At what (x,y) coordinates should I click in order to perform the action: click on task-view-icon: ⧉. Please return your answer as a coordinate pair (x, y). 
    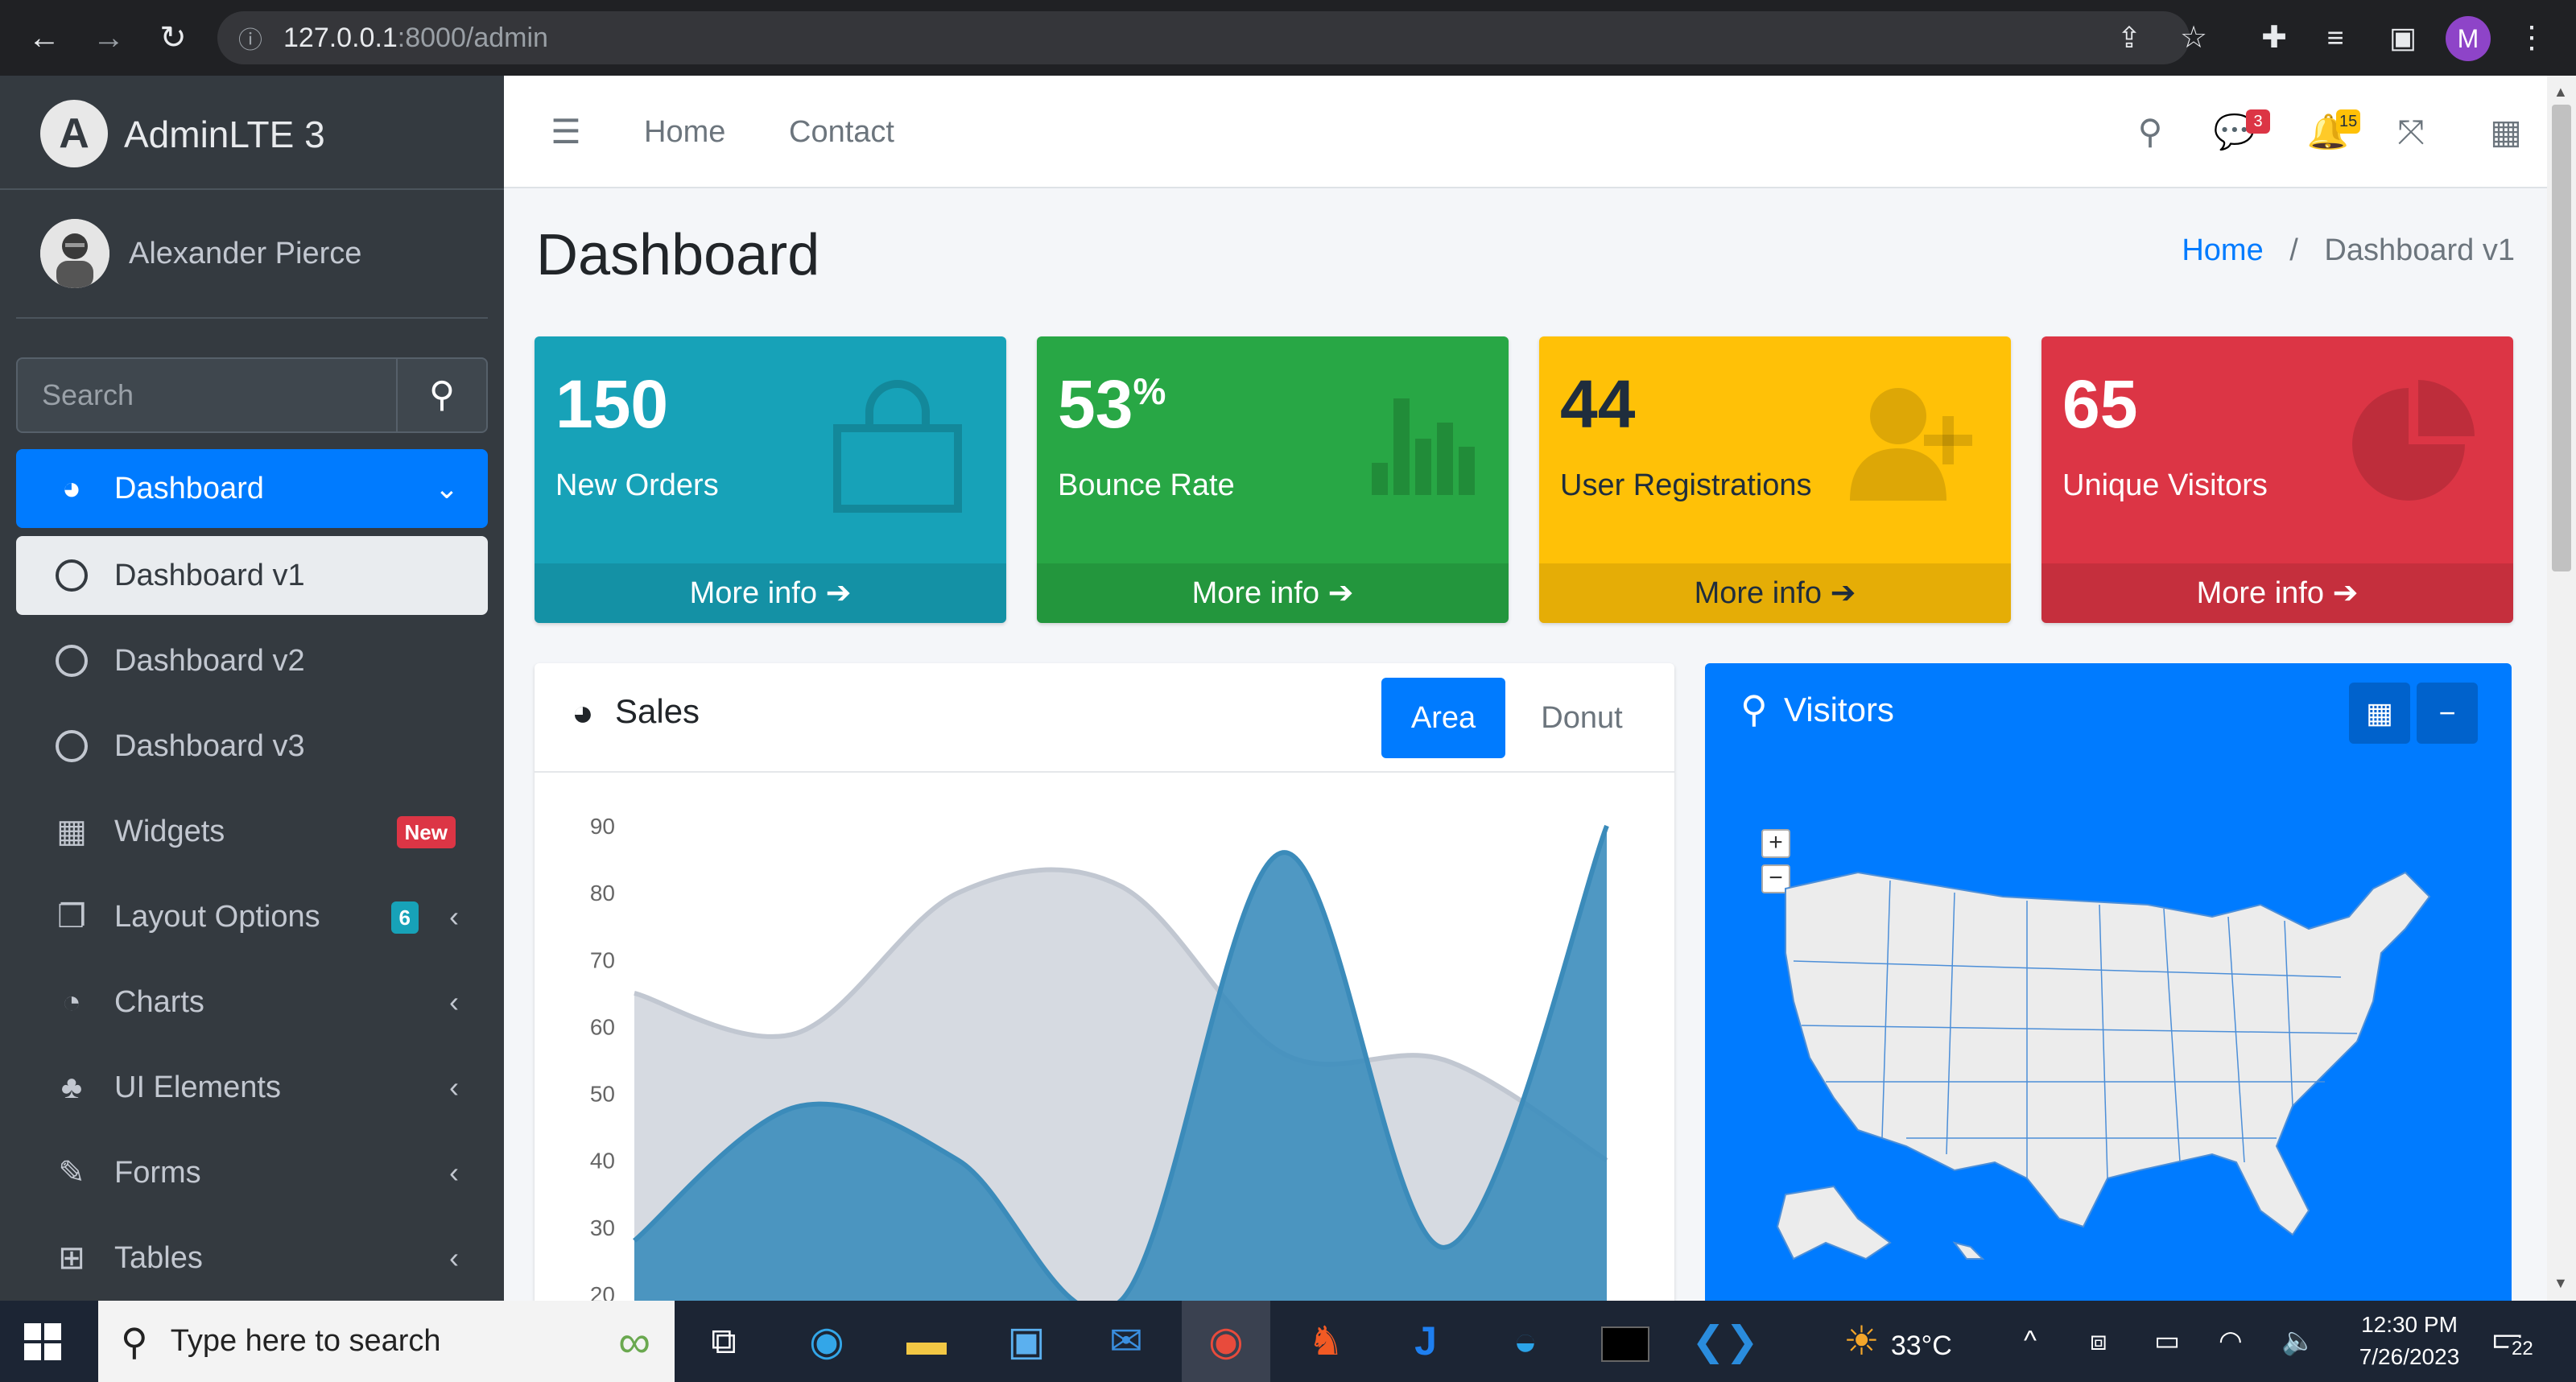
    Looking at the image, I should click on (723, 1342).